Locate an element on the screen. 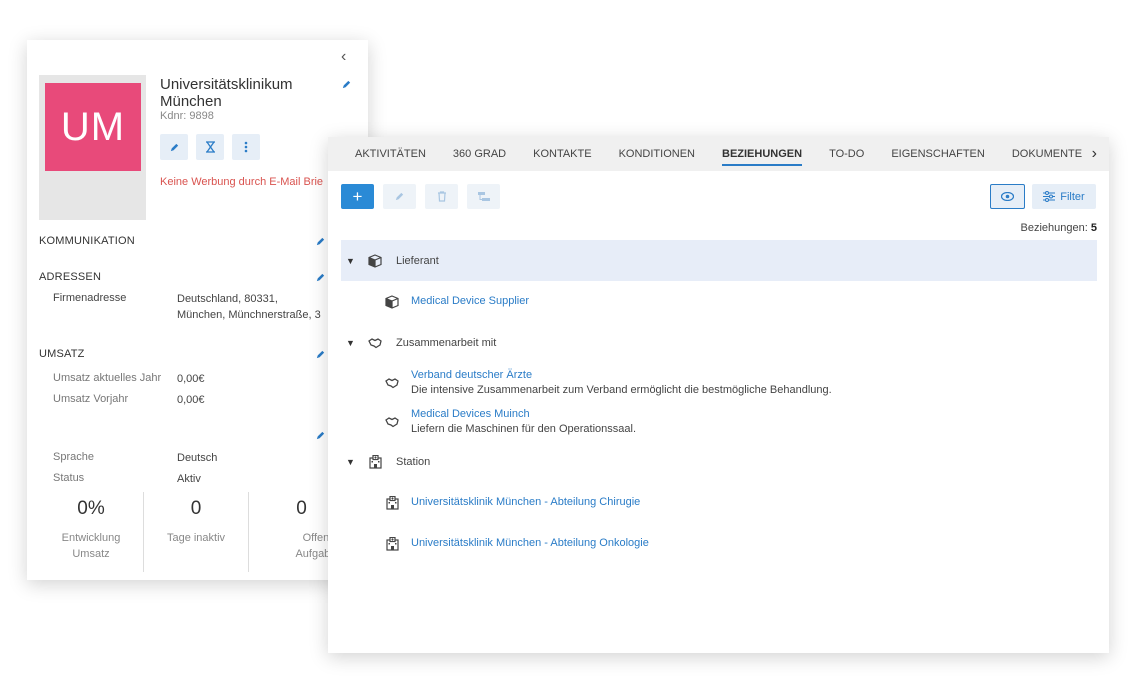 The image size is (1140, 677). no-email-warning: Keine Werbung durch E-Mail Brie is located at coordinates (242, 182).